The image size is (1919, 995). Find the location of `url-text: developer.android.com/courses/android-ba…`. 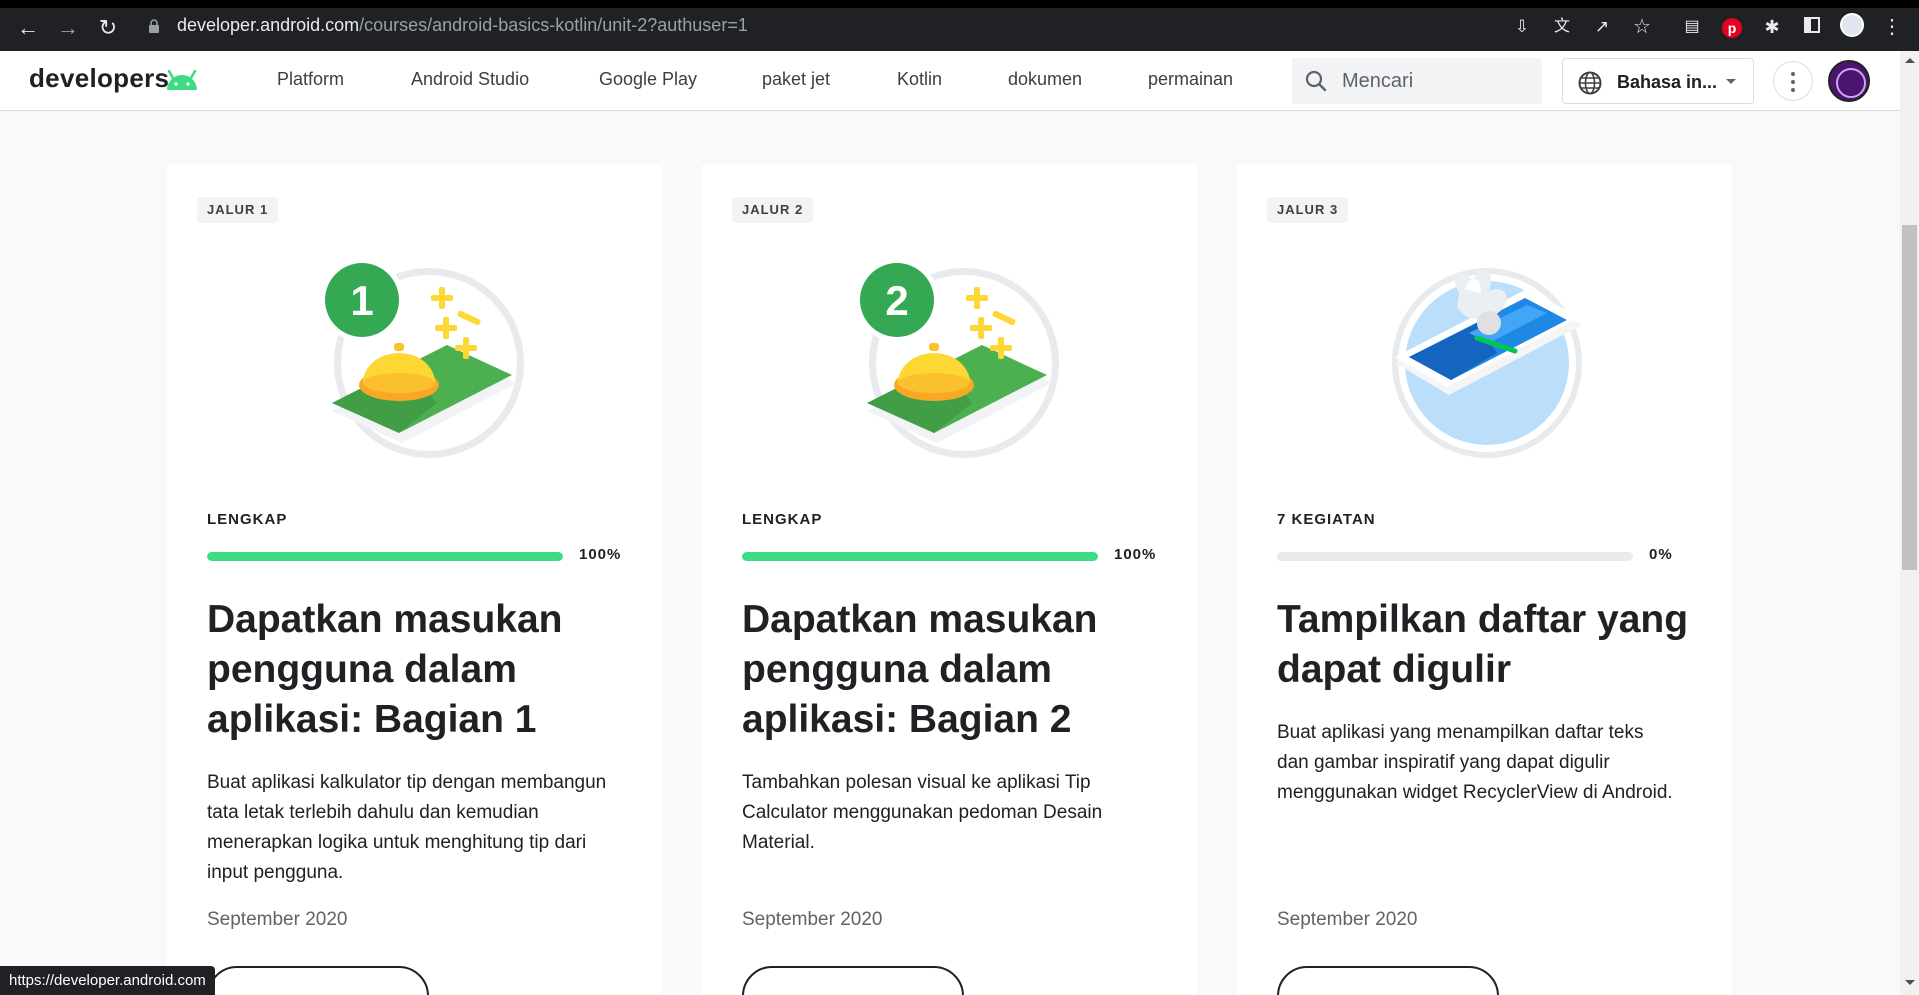

url-text: developer.android.com/courses/android-ba… is located at coordinates (462, 25).